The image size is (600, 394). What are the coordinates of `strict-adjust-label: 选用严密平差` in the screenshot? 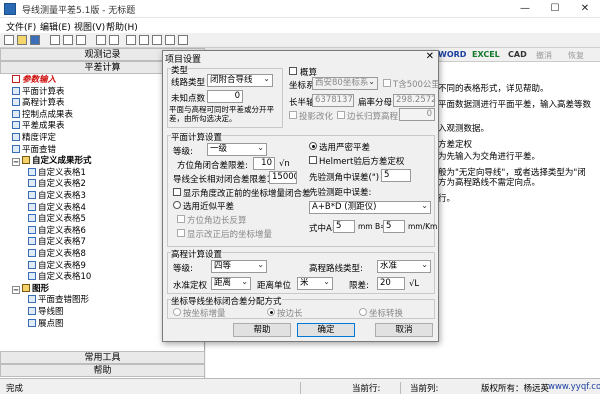 It's located at (345, 148).